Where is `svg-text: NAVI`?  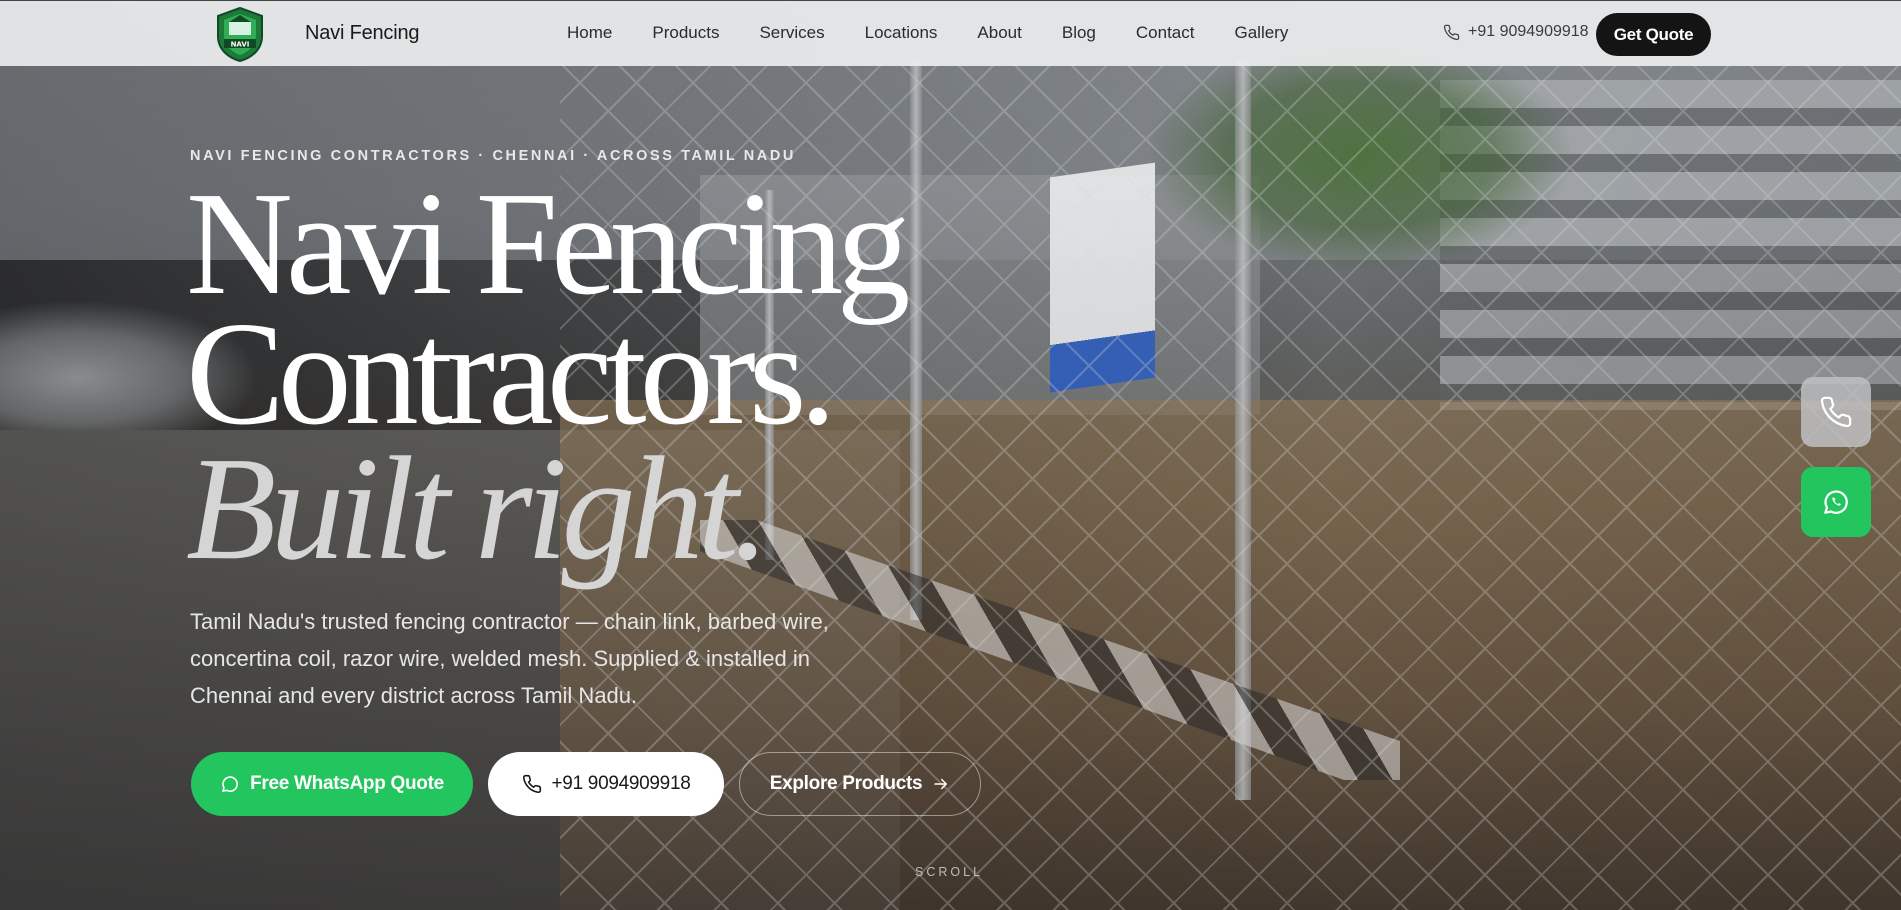 svg-text: NAVI is located at coordinates (240, 45).